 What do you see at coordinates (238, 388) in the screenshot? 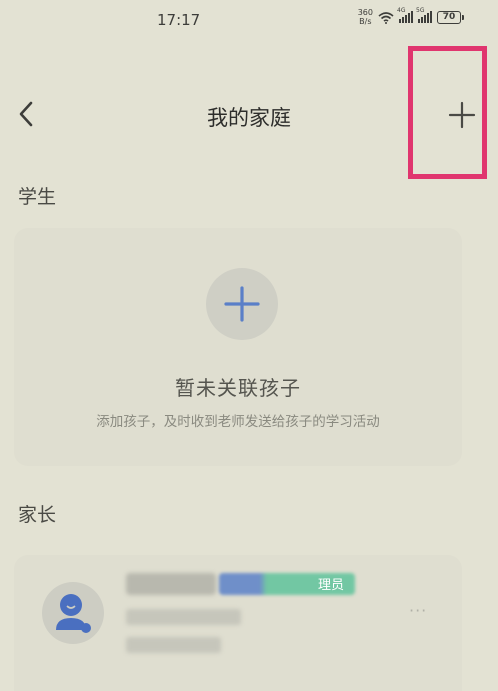
I see `empty-state-title: 暂未关联孩子` at bounding box center [238, 388].